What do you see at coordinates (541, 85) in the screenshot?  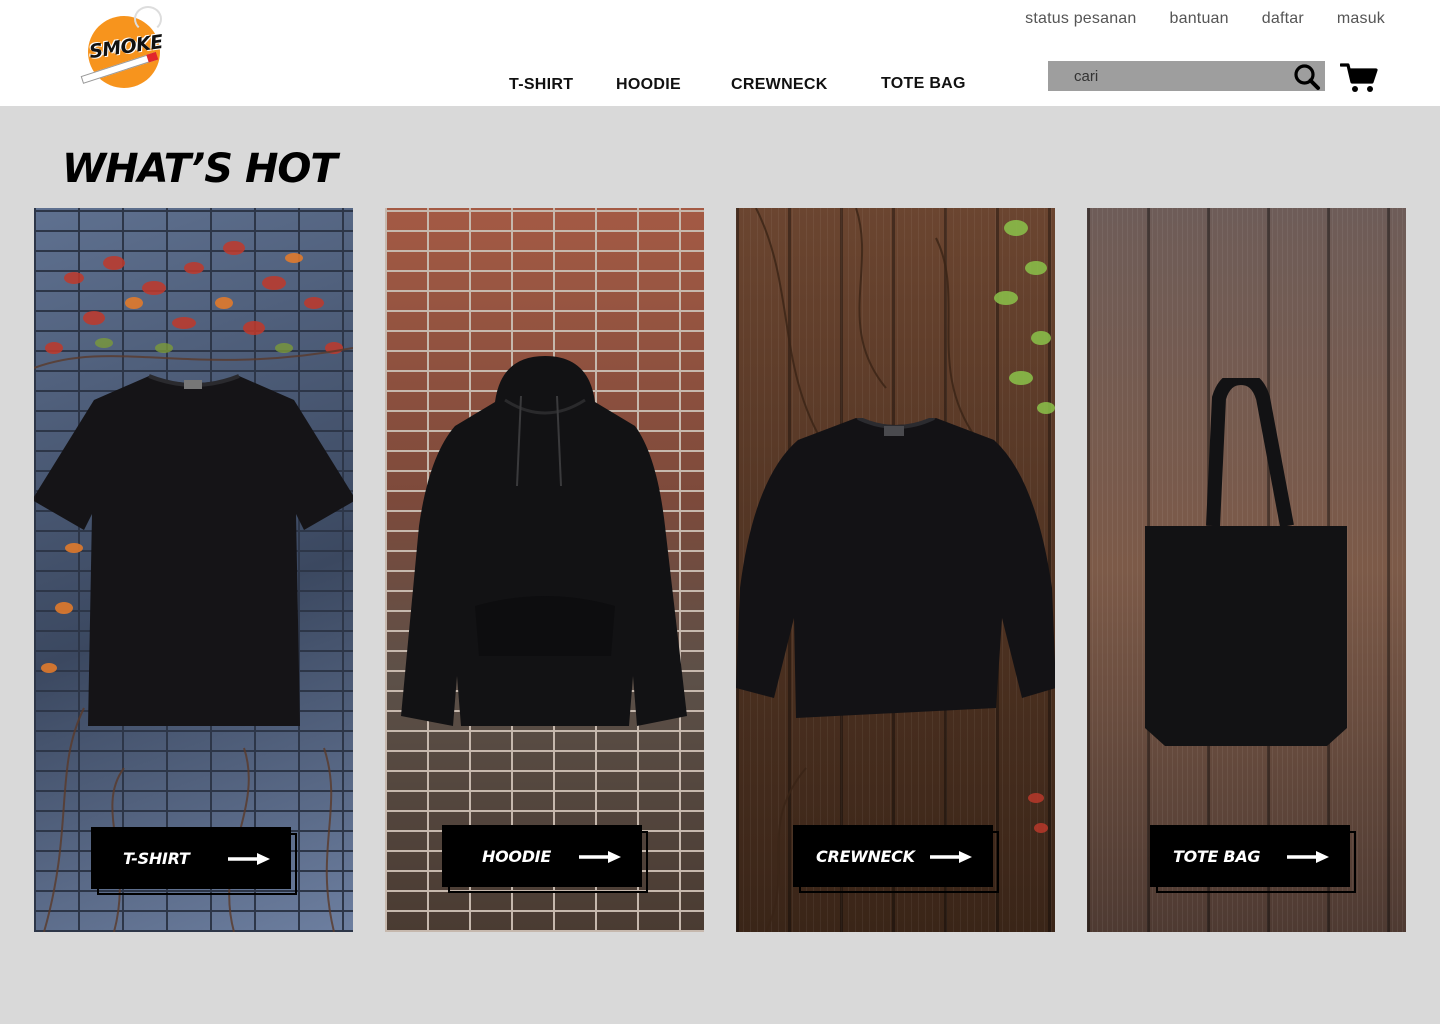 I see `nav-tshirt: T-SHIRT` at bounding box center [541, 85].